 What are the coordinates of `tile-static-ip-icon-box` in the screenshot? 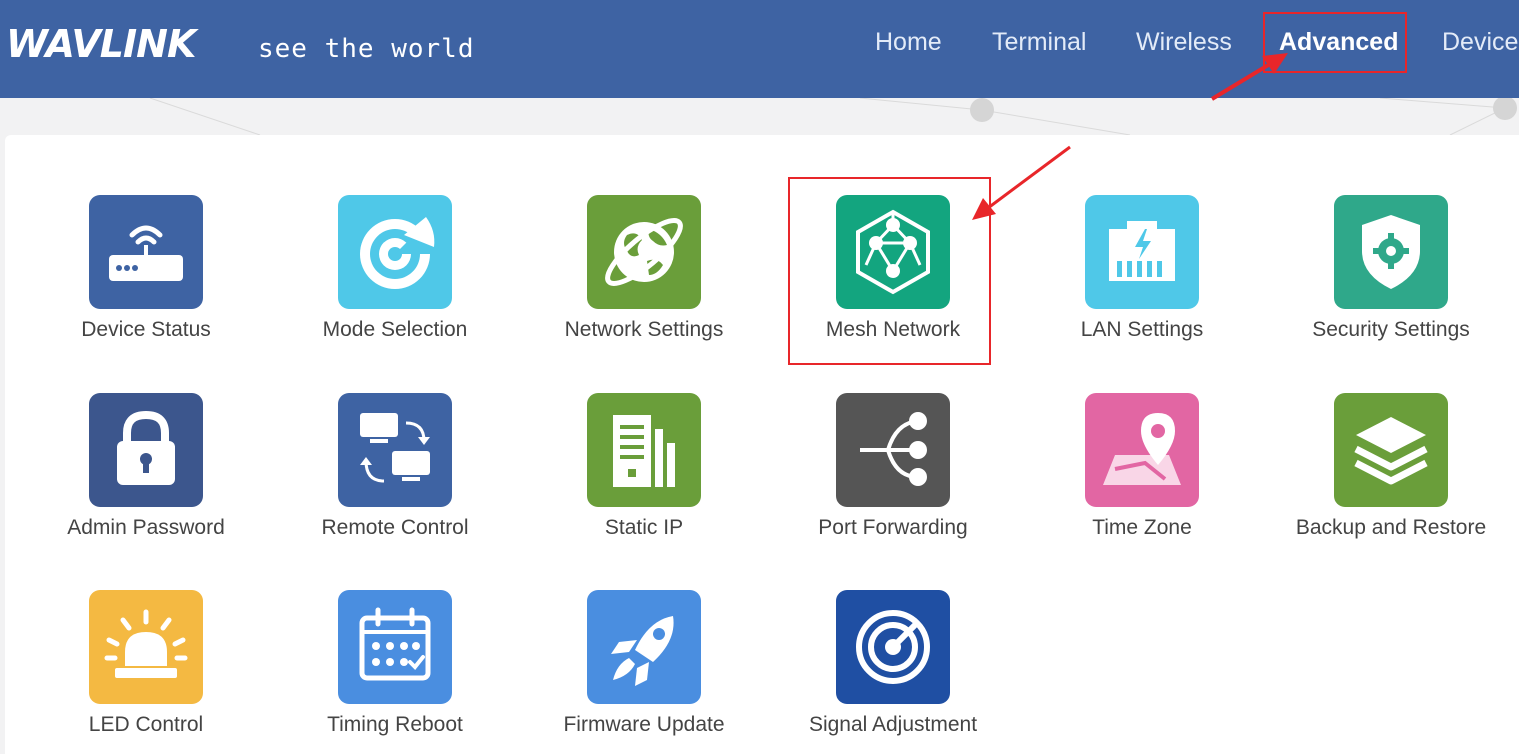 It's located at (644, 450).